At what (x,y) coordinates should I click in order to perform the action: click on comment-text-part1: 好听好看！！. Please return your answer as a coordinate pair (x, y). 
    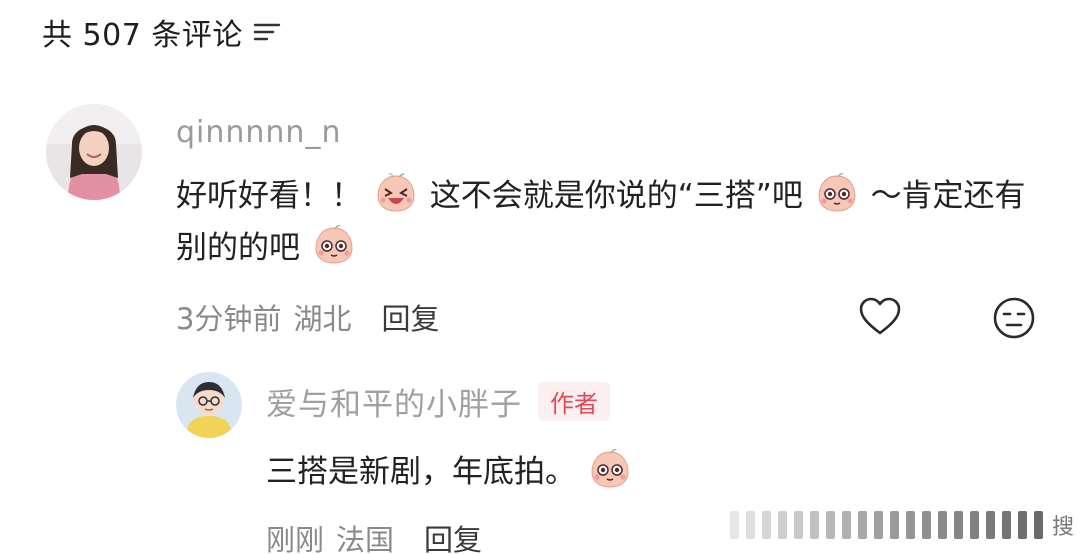
    Looking at the image, I should click on (269, 196).